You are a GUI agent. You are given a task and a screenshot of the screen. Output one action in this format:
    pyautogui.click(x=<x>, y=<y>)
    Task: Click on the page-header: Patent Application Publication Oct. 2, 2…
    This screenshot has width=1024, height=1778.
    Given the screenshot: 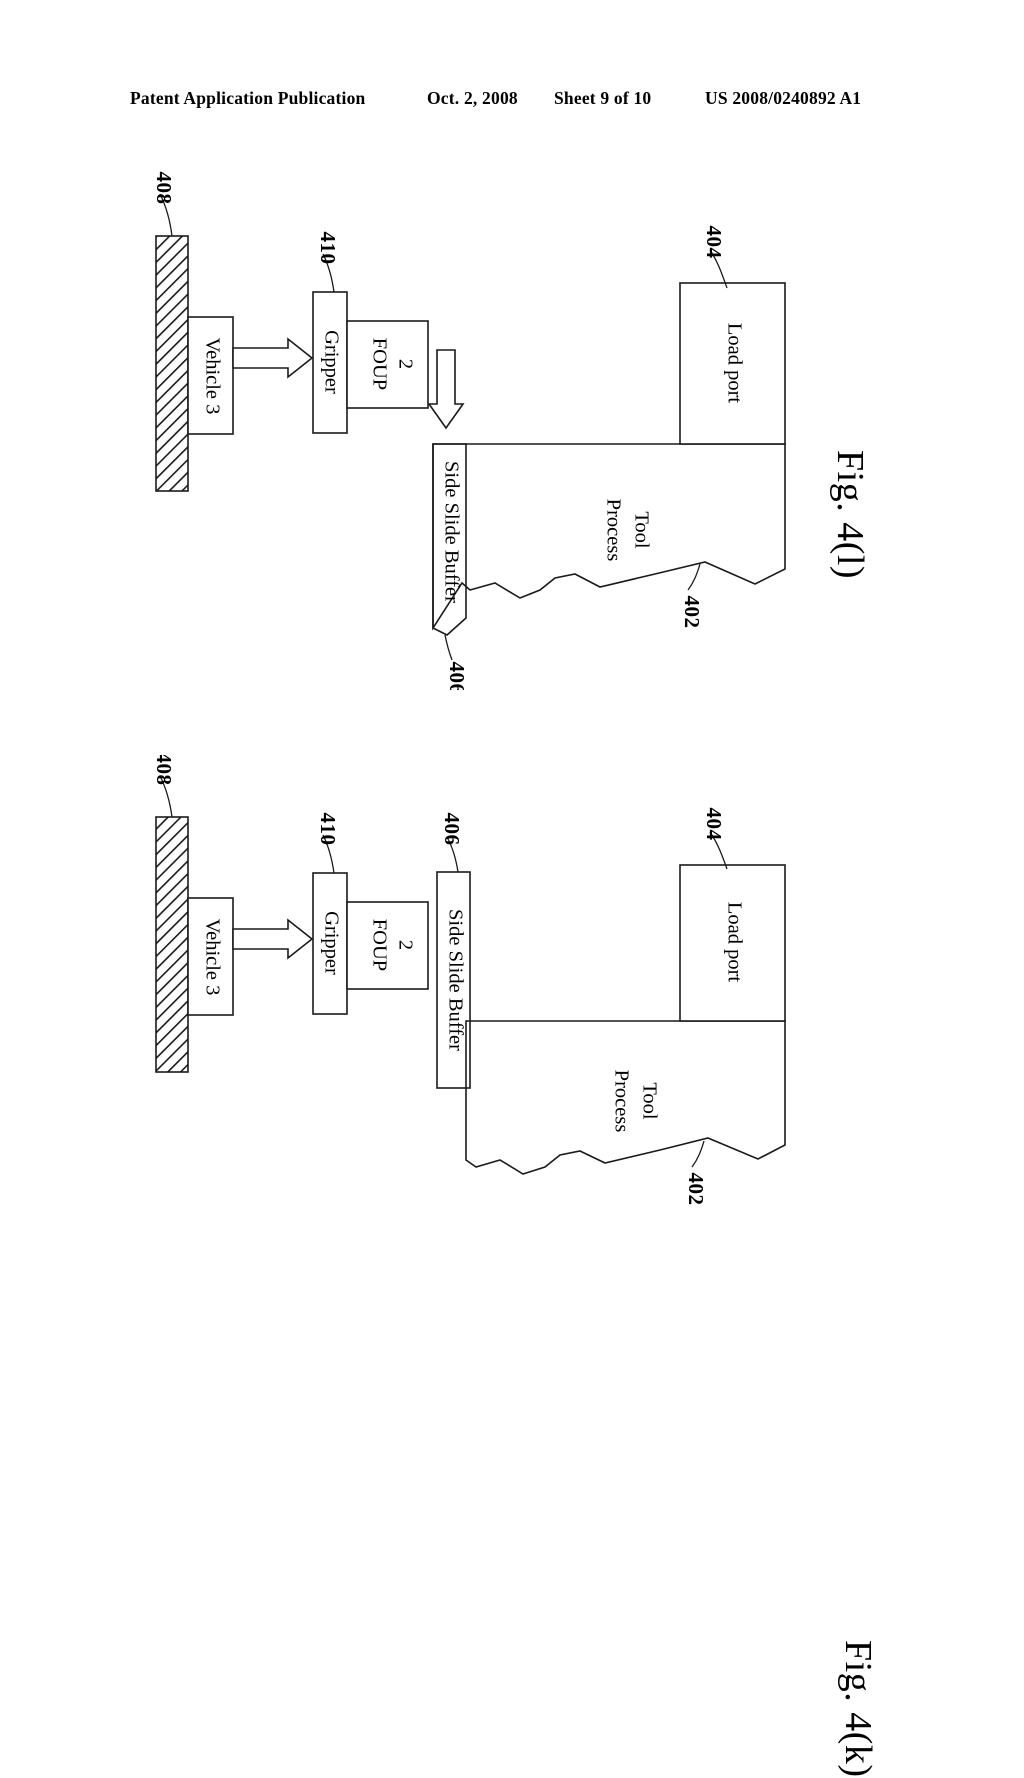 What is the action you would take?
    pyautogui.click(x=512, y=101)
    